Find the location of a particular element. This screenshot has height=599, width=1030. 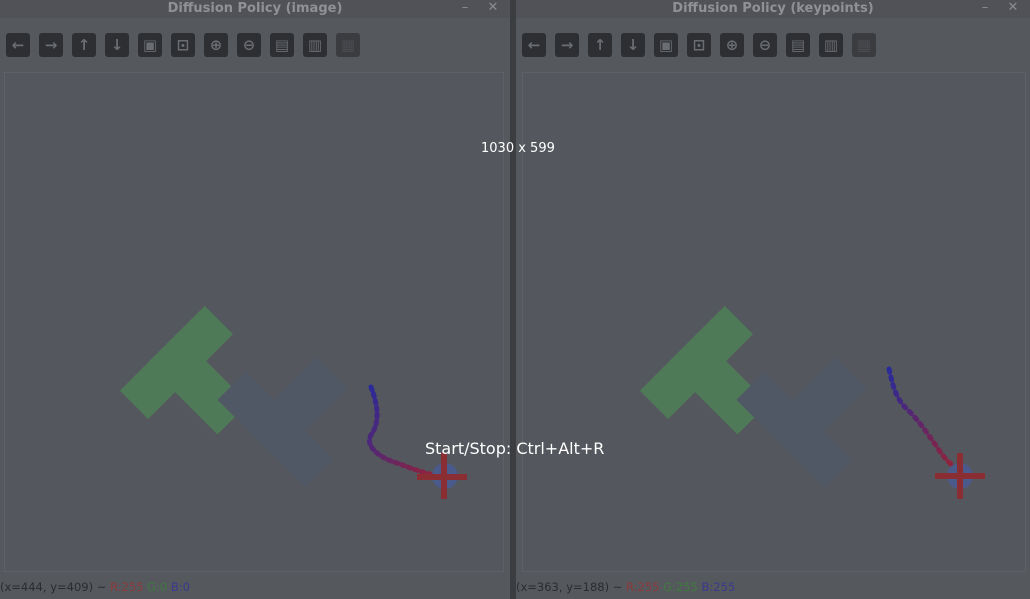

window-title: Diffusion Policy (keypoints) is located at coordinates (773, 9).